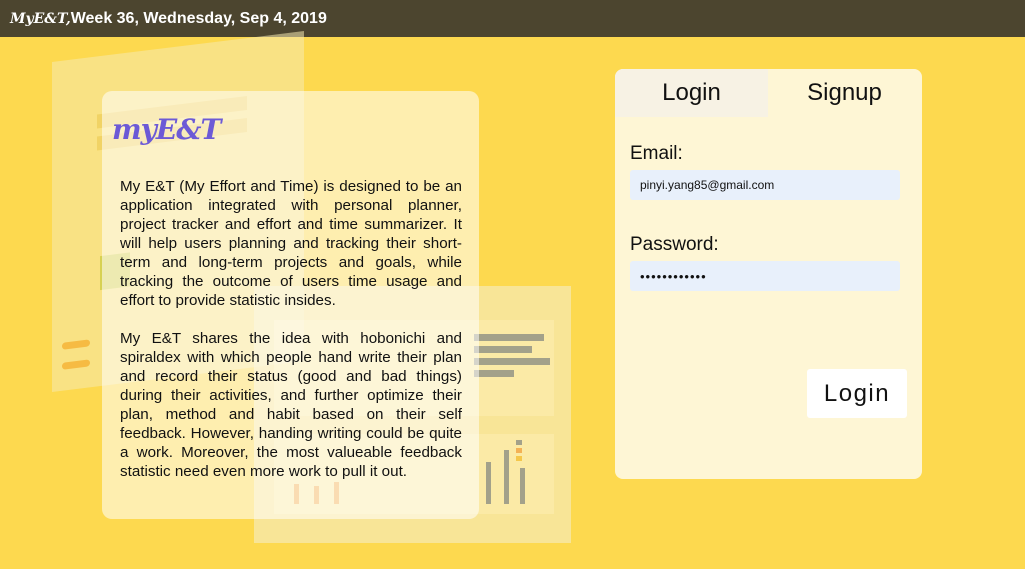  I want to click on login-button: Login, so click(857, 393).